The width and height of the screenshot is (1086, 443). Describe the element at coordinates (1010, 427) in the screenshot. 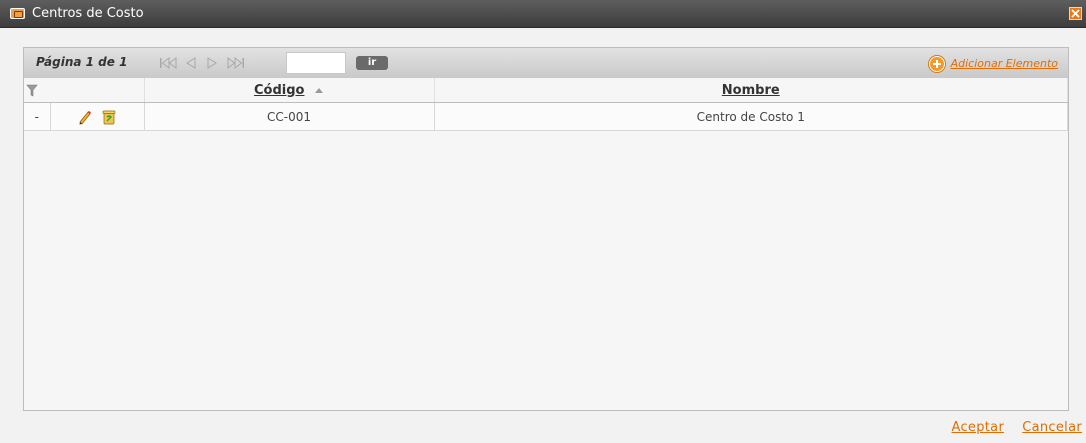

I see `dialog-actions: Aceptar Cancelar` at that location.